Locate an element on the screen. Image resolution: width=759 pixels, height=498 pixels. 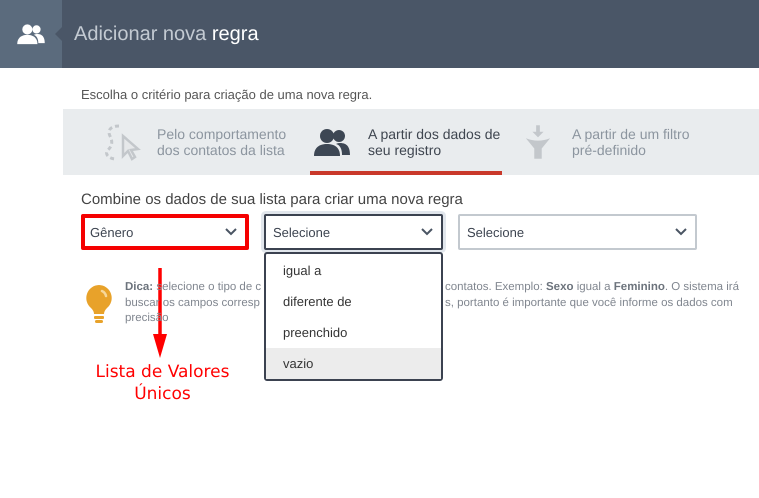
section-label: Combine os dados de sua lista para criar uma nova regra is located at coordinates (272, 200).